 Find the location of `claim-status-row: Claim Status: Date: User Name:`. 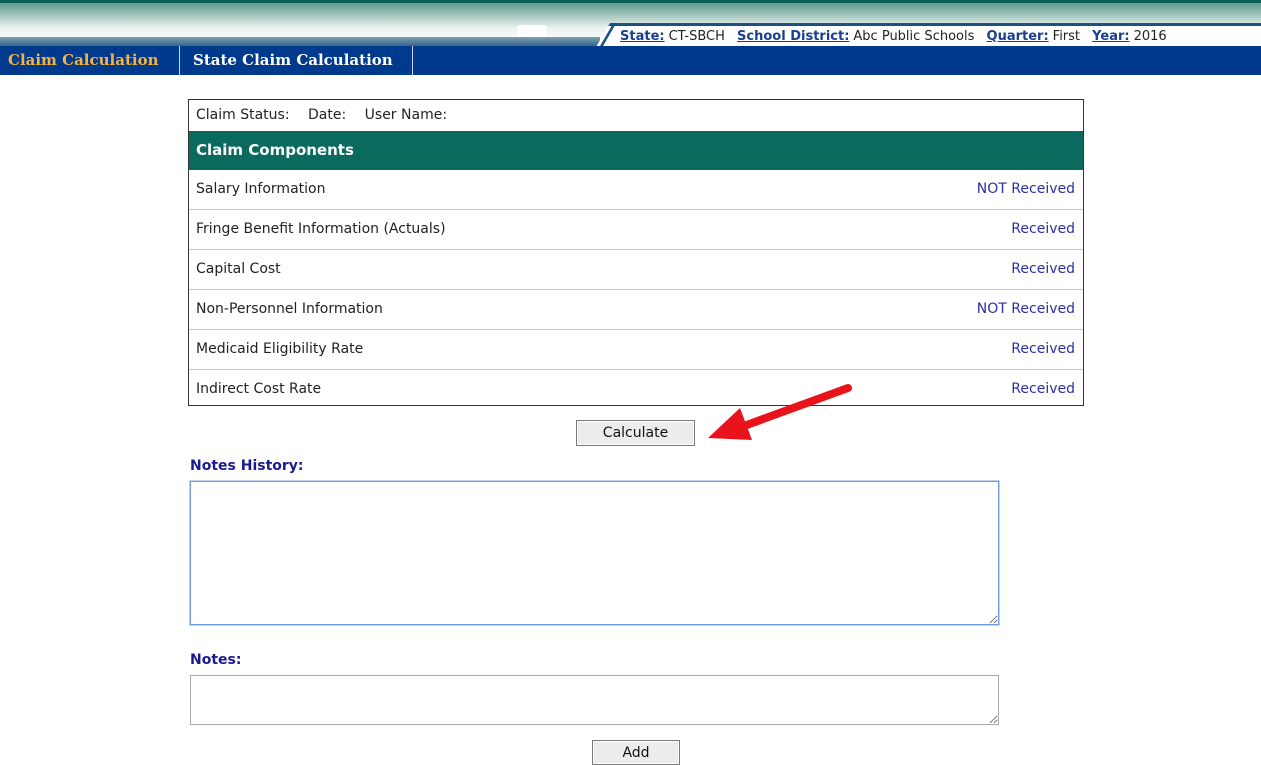

claim-status-row: Claim Status: Date: User Name: is located at coordinates (636, 115).